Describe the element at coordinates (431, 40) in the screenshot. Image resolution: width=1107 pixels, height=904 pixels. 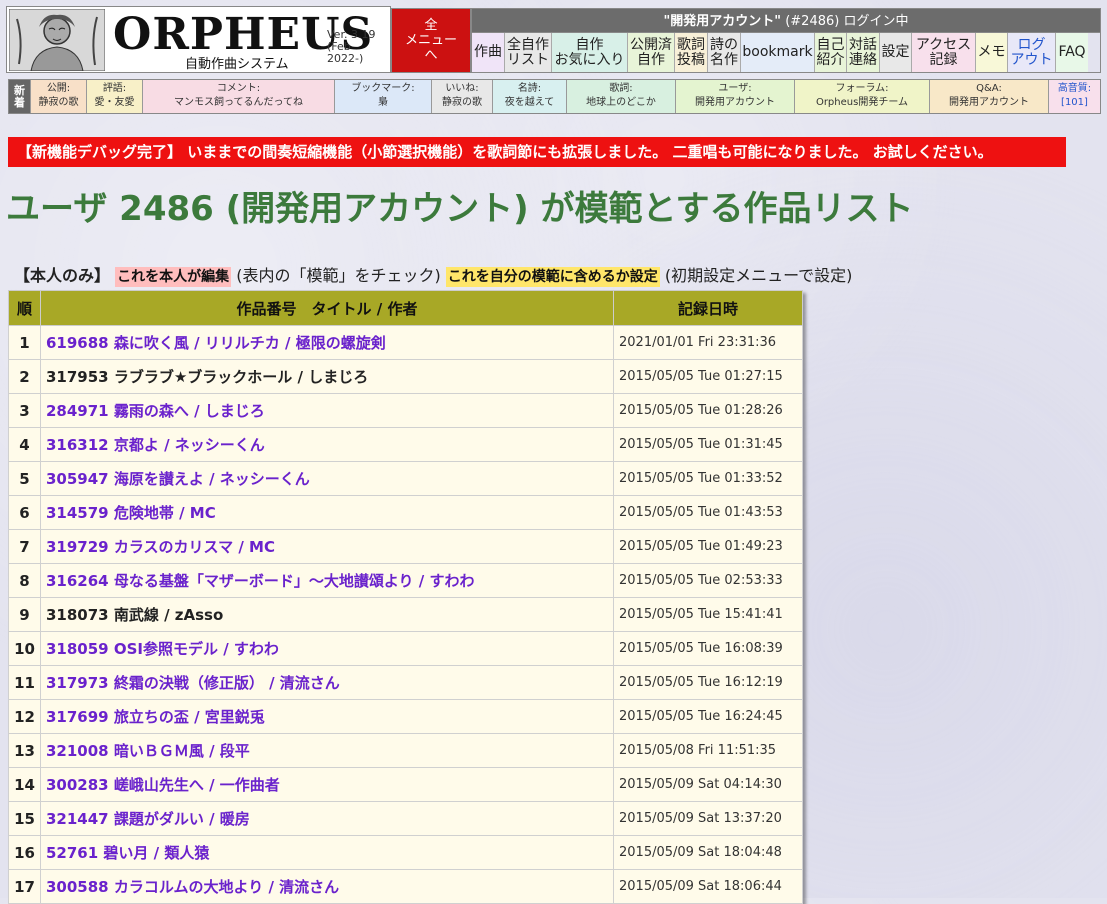
I see `all-menu-button: 全 メニュー へ` at that location.